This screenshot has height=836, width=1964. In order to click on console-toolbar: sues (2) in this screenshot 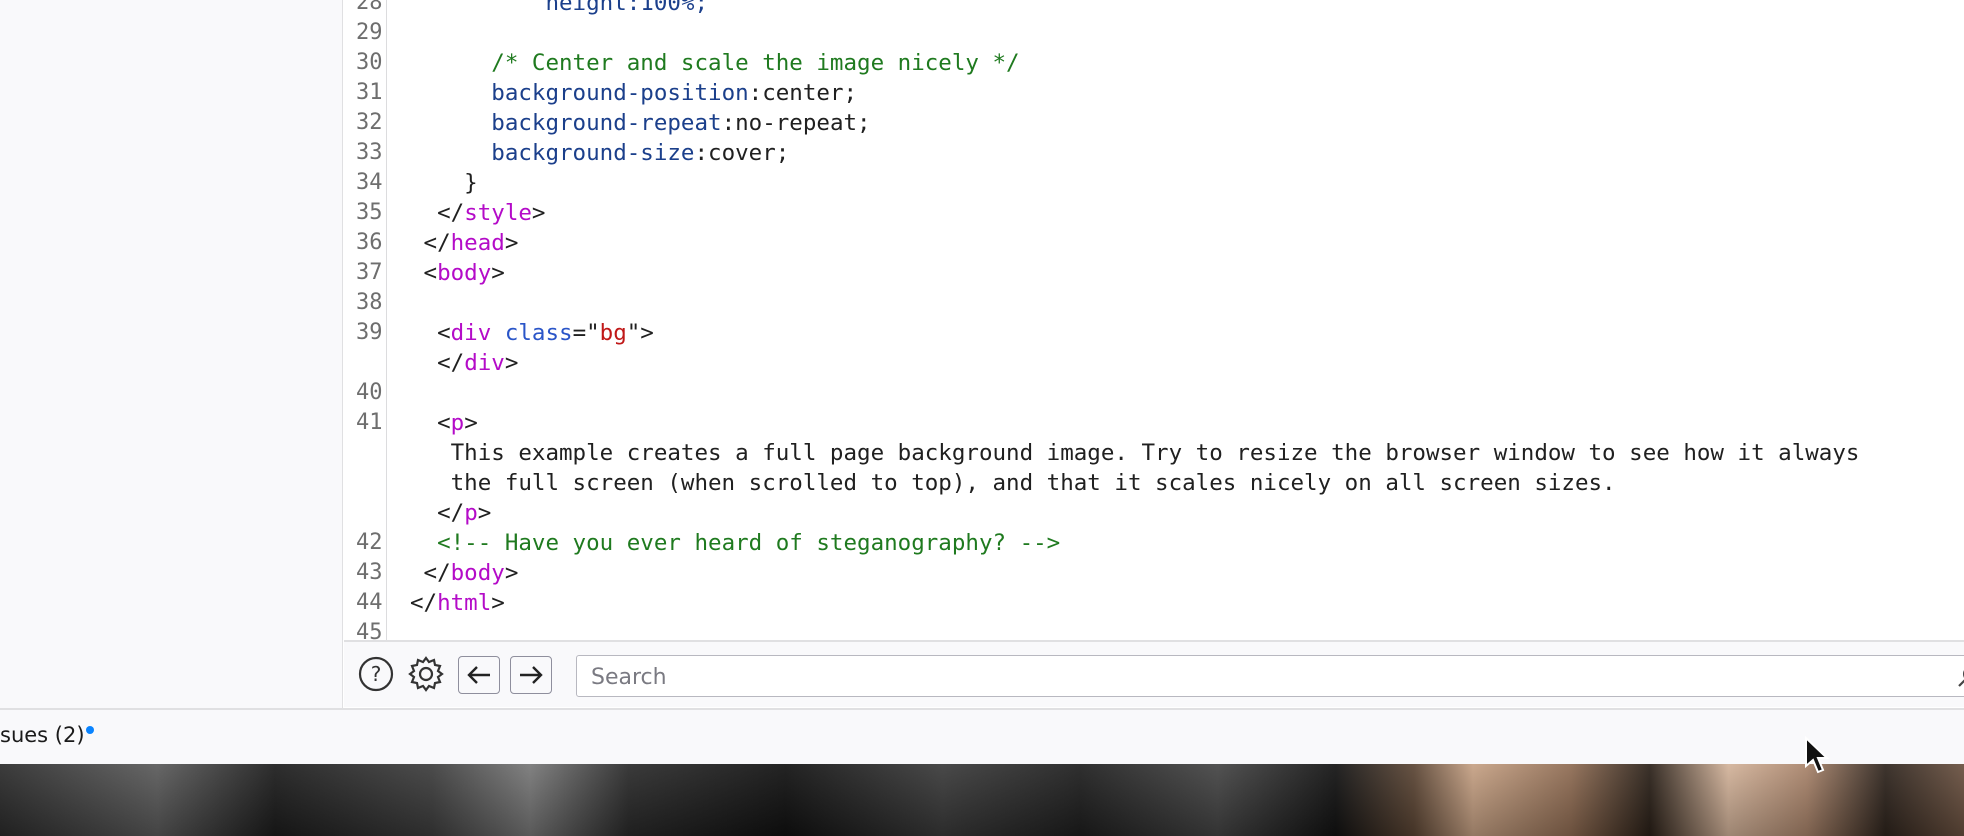, I will do `click(982, 736)`.